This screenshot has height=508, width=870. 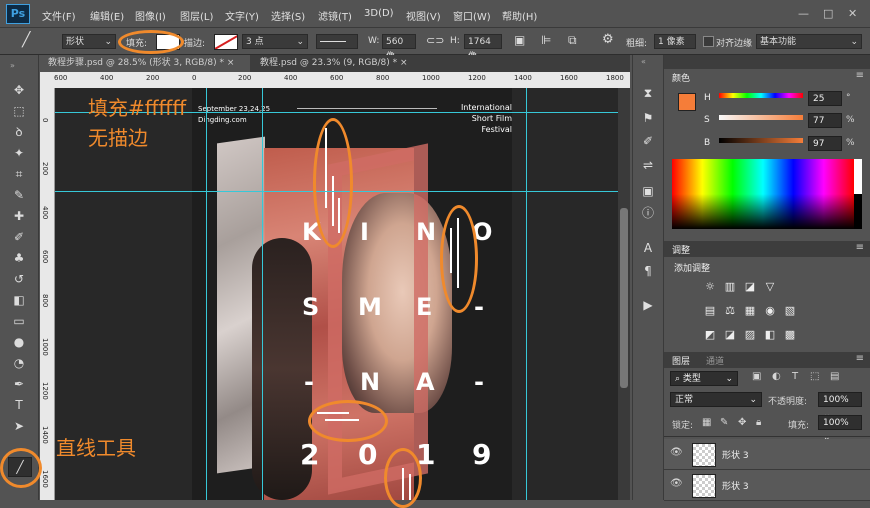 What do you see at coordinates (730, 287) in the screenshot?
I see `levels-icon: ▥` at bounding box center [730, 287].